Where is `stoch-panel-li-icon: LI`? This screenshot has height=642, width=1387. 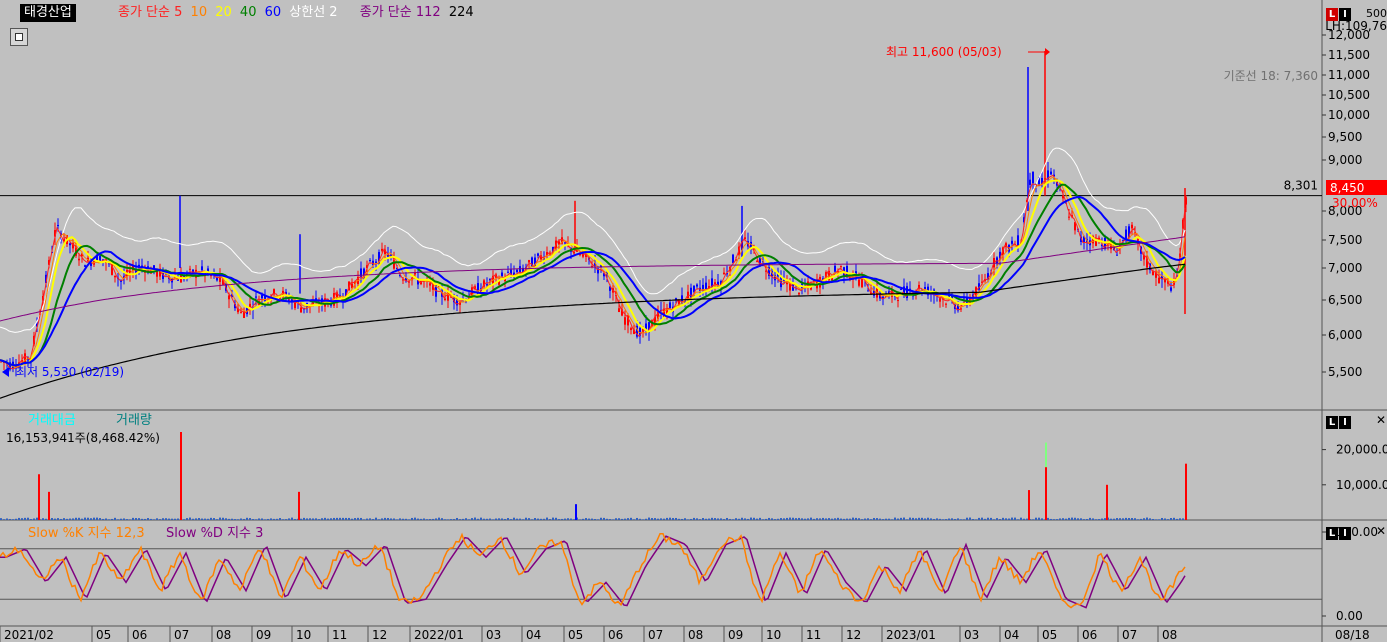
stoch-panel-li-icon: LI is located at coordinates (1339, 532).